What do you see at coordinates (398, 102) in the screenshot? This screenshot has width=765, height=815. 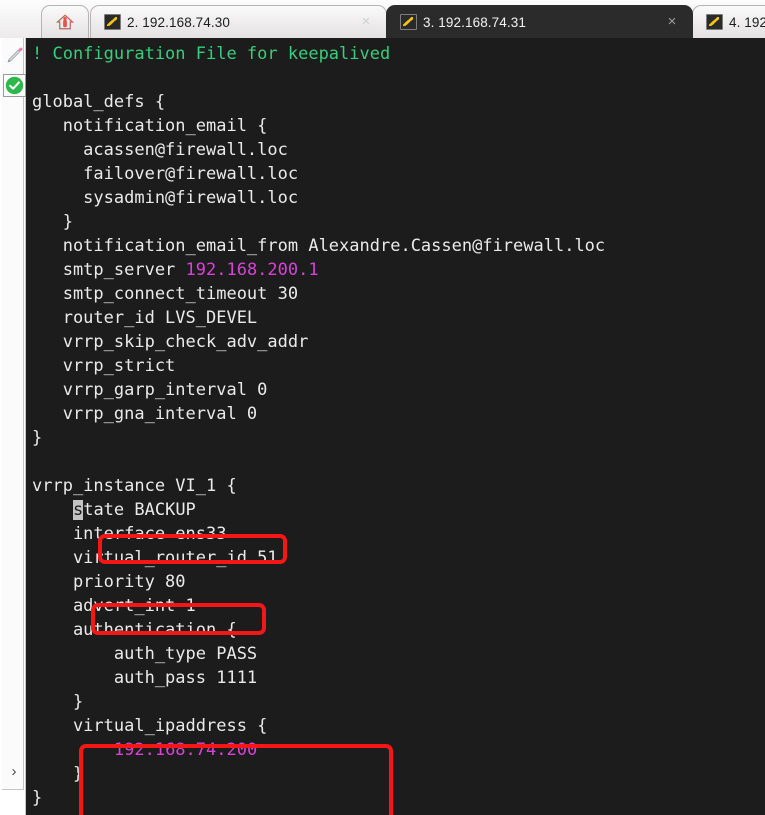 I see `code-line: global_defs {` at bounding box center [398, 102].